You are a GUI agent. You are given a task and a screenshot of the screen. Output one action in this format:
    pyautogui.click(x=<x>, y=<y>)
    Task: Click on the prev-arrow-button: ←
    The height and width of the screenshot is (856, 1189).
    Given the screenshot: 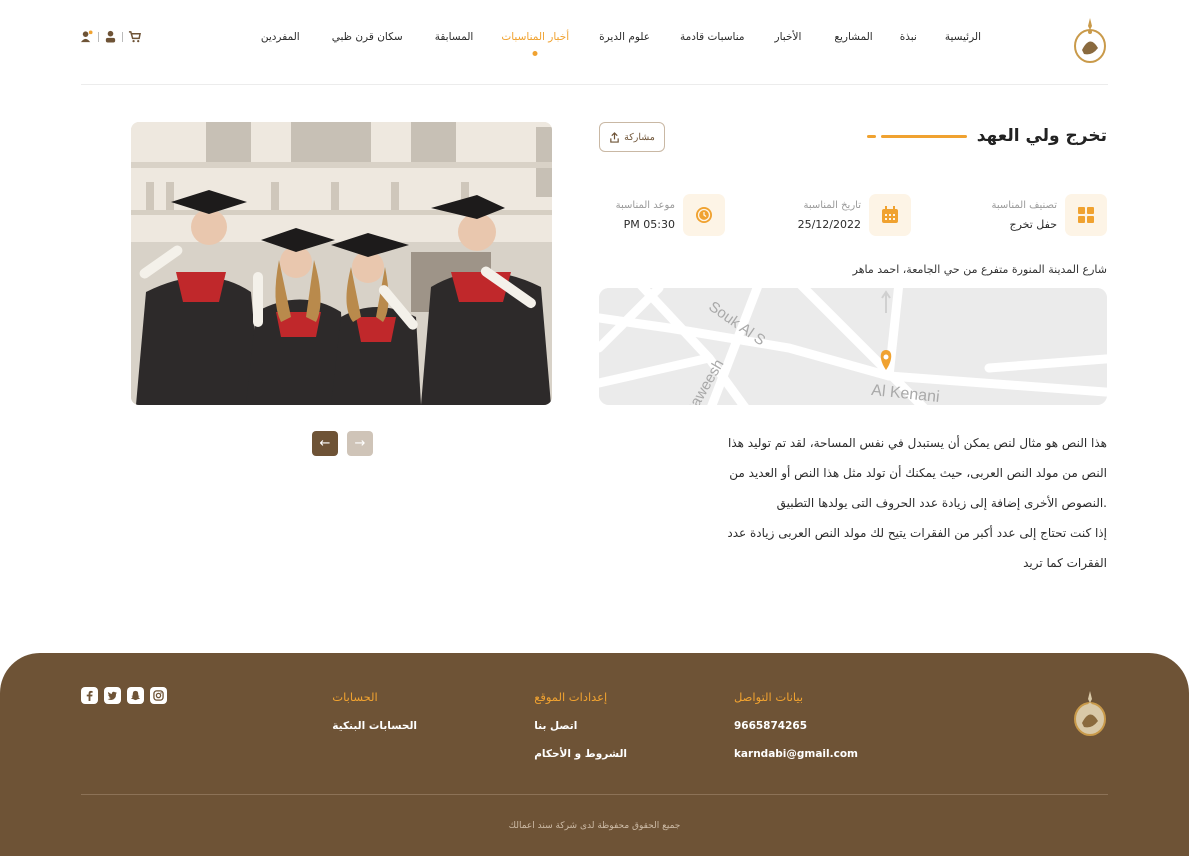 What is the action you would take?
    pyautogui.click(x=325, y=443)
    